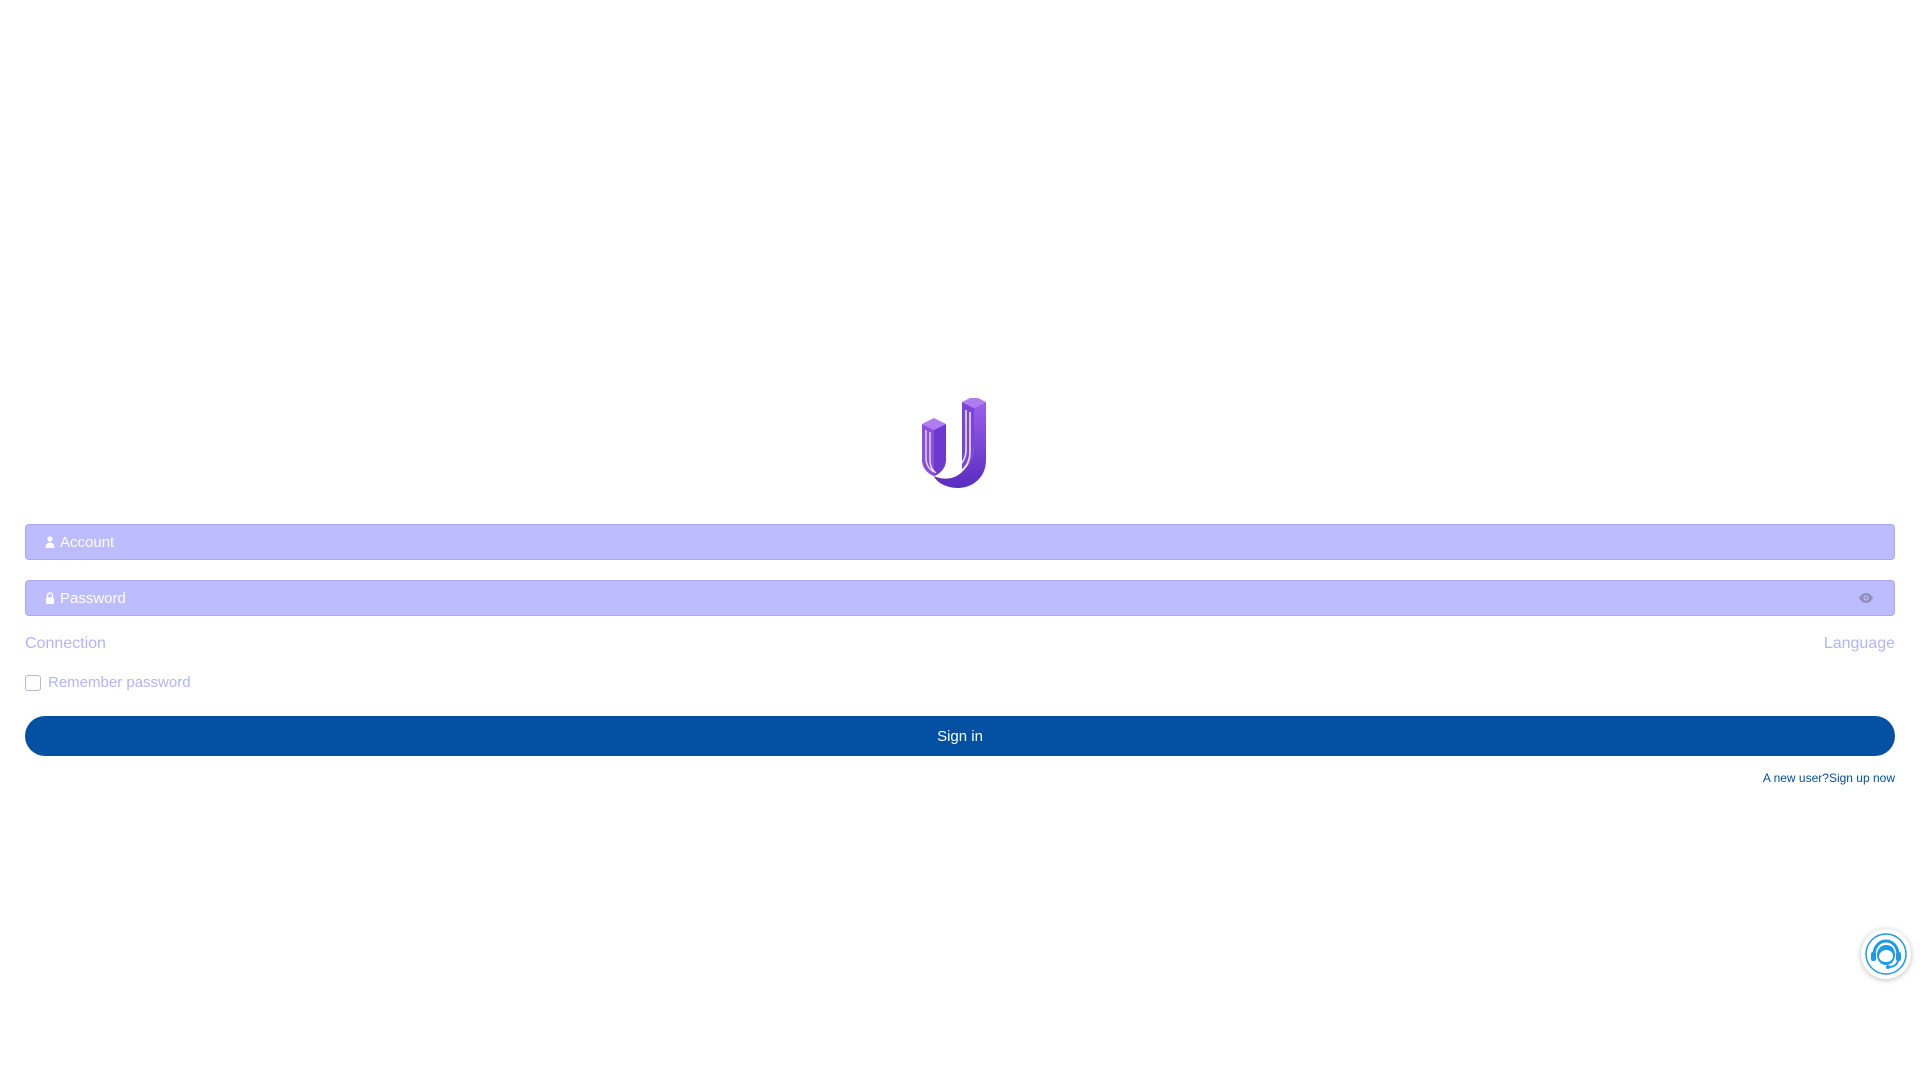 This screenshot has width=1920, height=1080. Describe the element at coordinates (1866, 598) in the screenshot. I see `eye-icon` at that location.